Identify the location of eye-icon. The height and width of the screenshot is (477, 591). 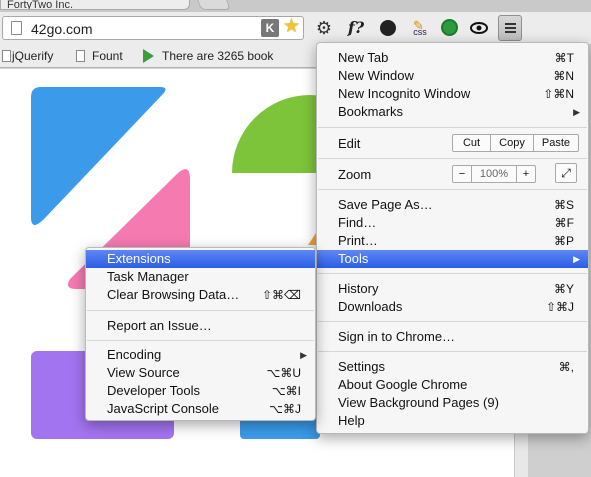
(479, 28).